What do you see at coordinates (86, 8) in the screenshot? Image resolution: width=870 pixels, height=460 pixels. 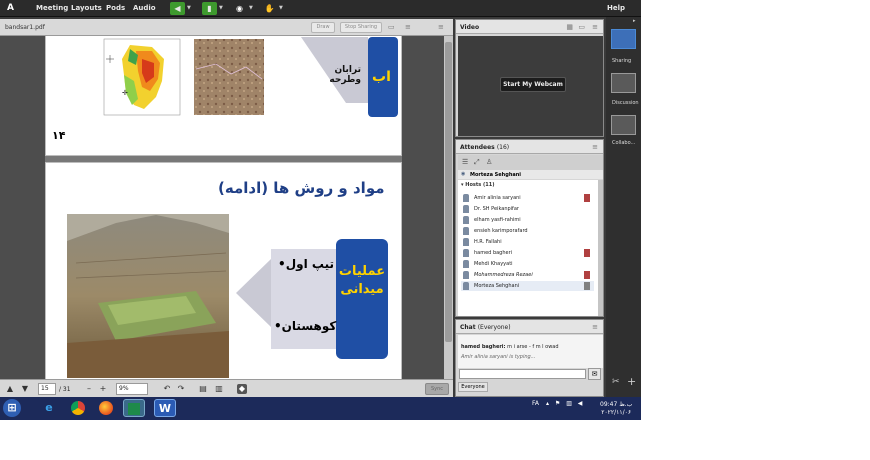 I see `menu-layouts: Layouts` at bounding box center [86, 8].